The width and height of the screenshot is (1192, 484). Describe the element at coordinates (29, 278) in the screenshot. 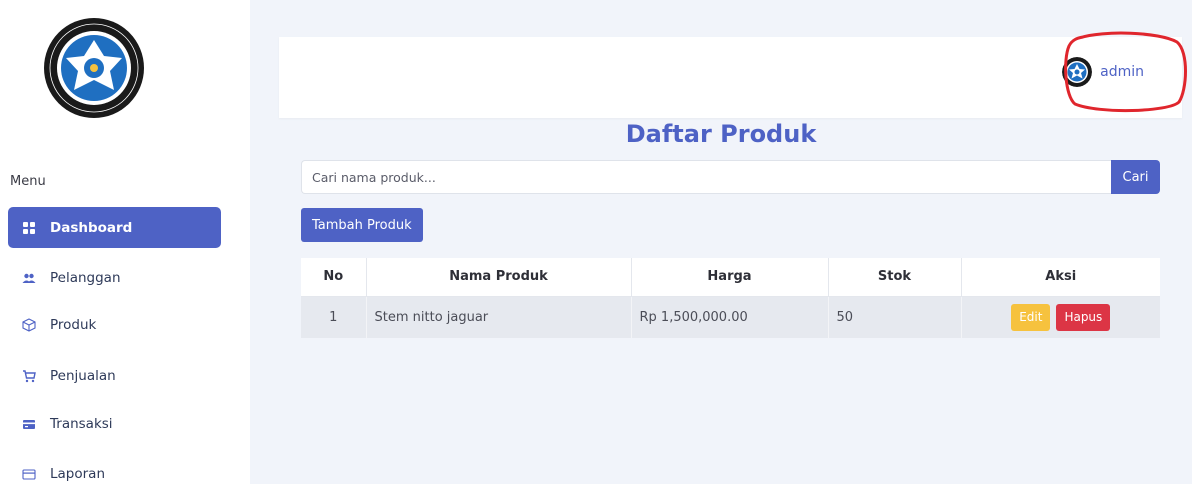

I see `users-icon` at that location.